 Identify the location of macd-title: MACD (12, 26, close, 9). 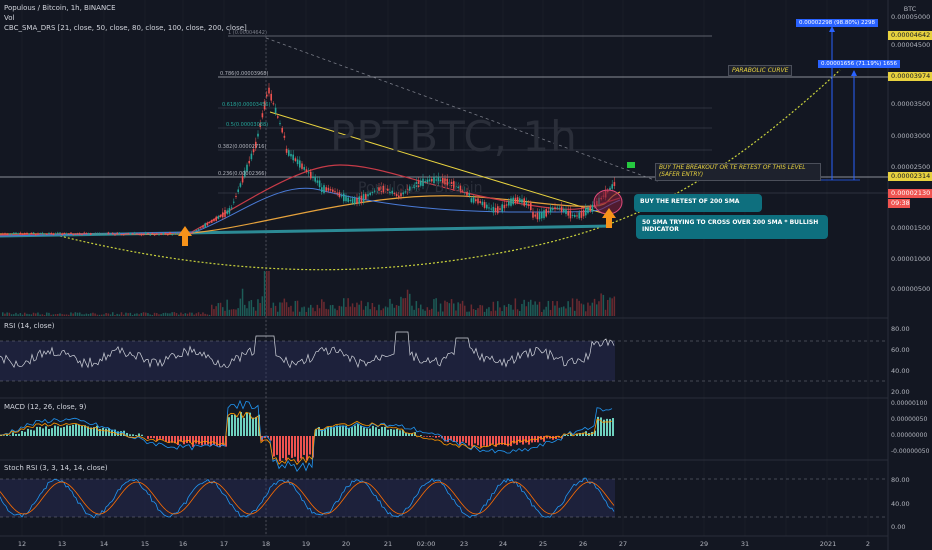
(45, 407).